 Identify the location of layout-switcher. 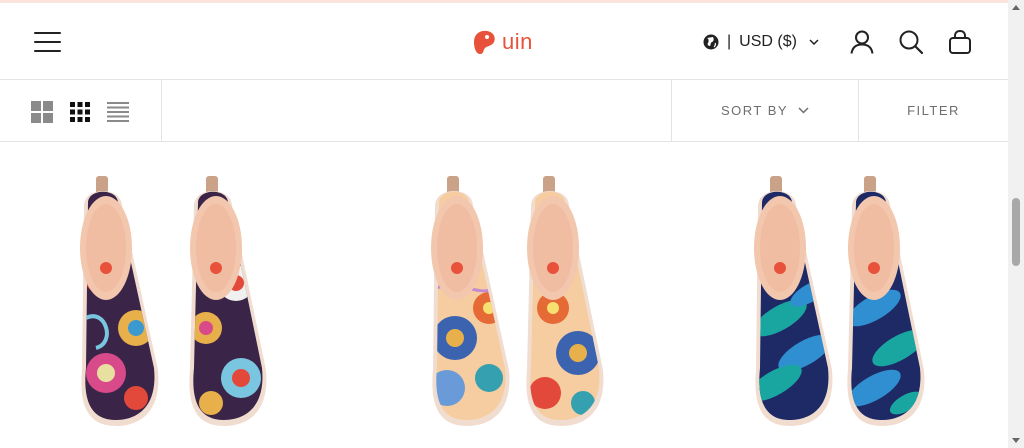
(81, 110).